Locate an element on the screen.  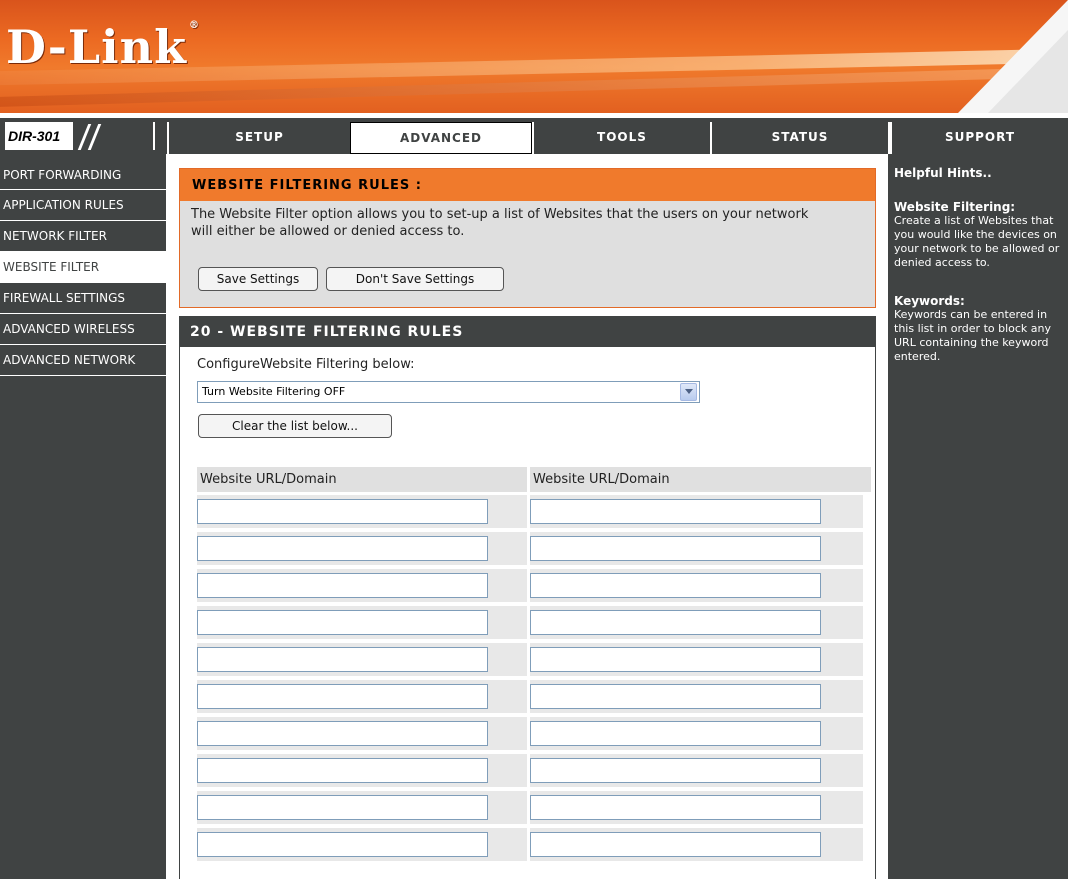
banner-corner-graphic is located at coordinates (1013, 56).